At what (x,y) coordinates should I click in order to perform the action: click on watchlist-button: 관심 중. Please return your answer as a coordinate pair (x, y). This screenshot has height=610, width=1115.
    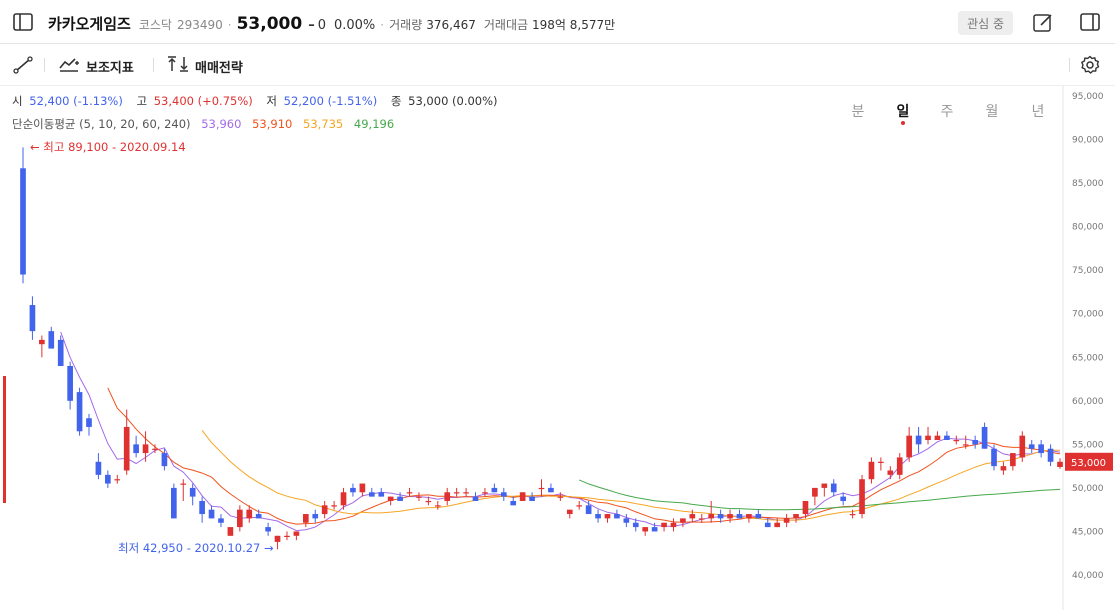
    Looking at the image, I should click on (985, 23).